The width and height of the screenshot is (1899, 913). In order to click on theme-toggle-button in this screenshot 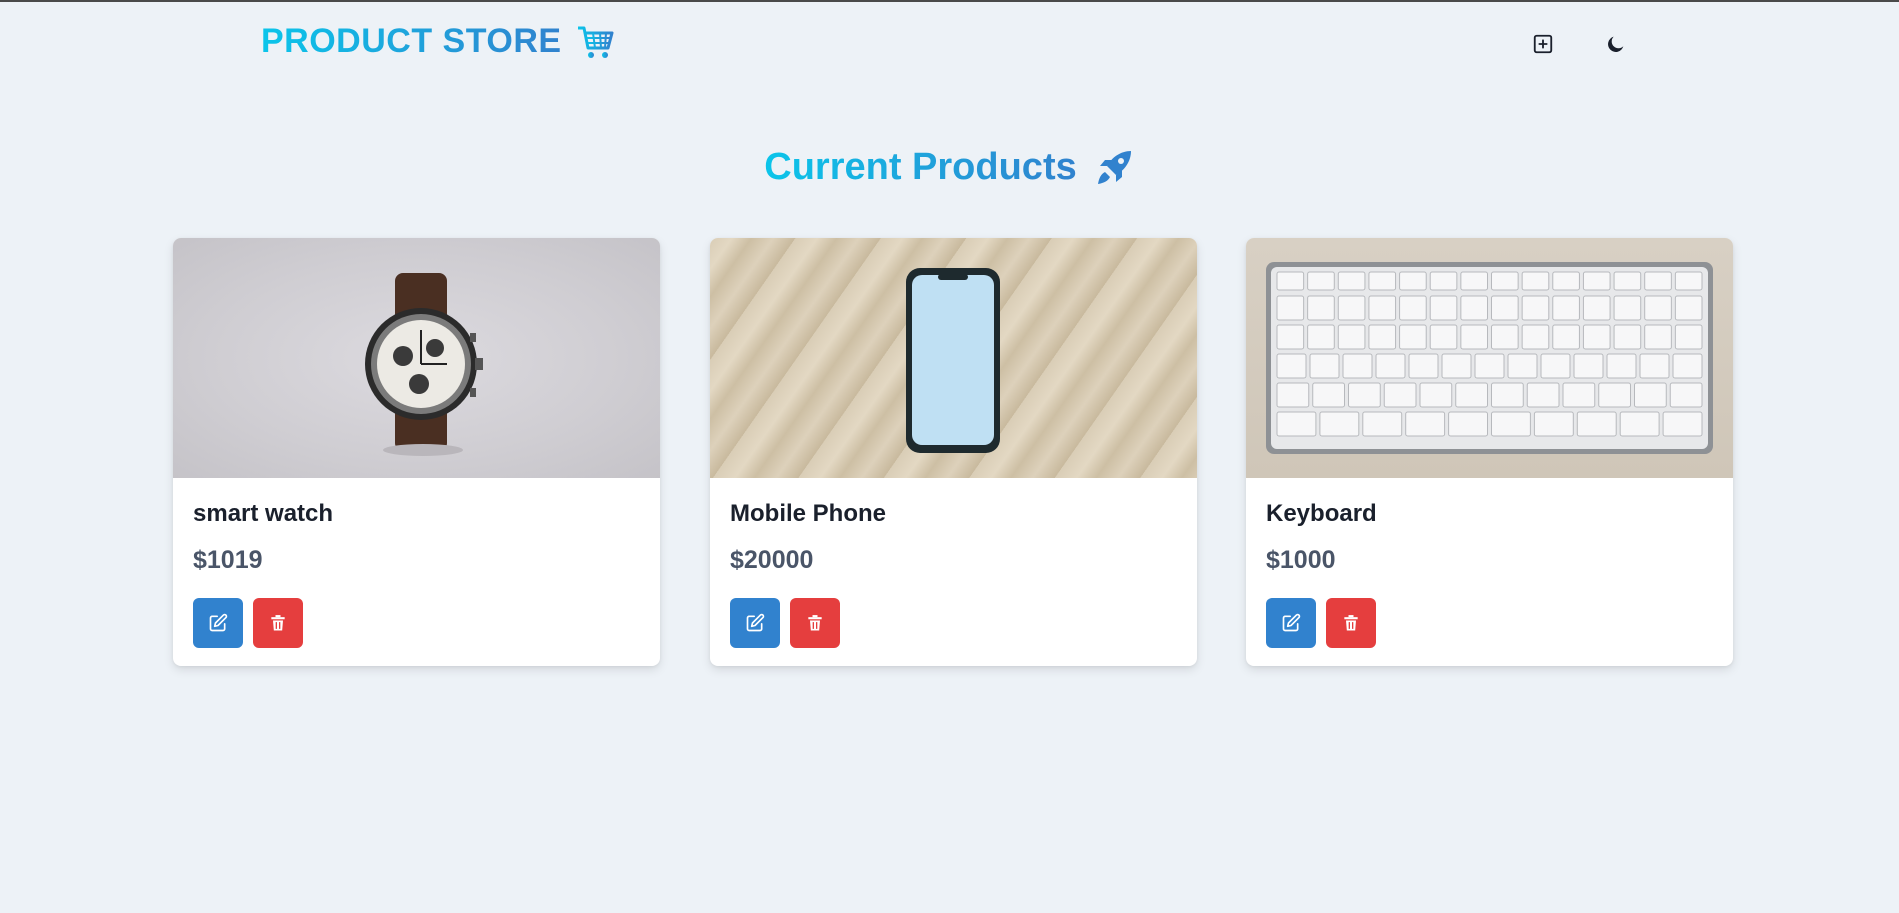, I will do `click(1616, 44)`.